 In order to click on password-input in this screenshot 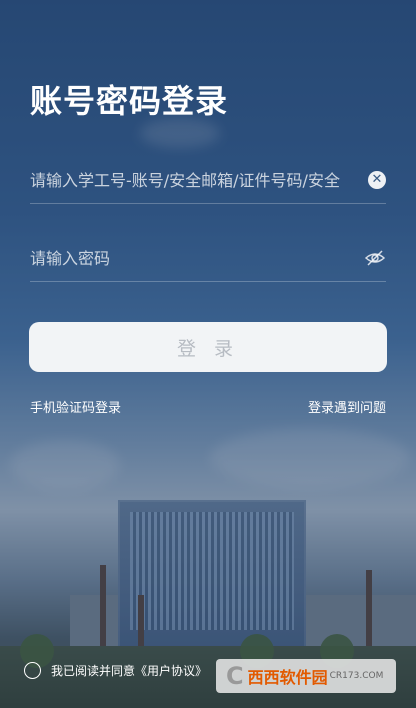, I will do `click(195, 258)`.